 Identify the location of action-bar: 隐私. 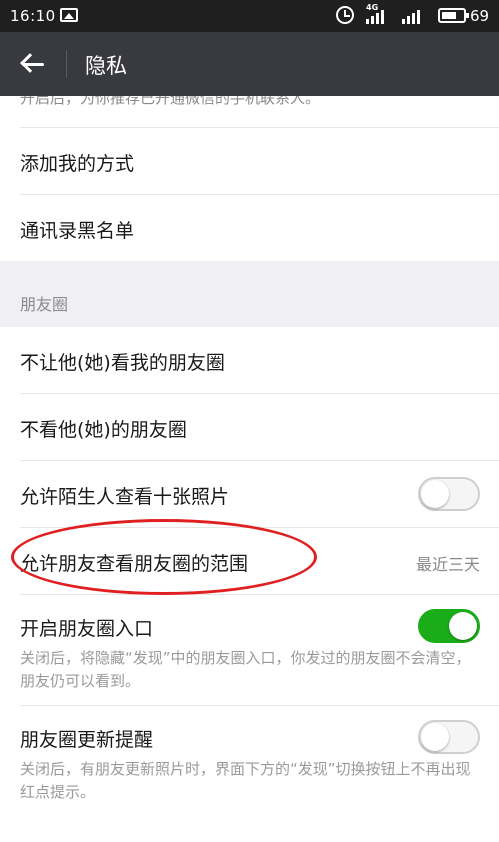
(249, 64).